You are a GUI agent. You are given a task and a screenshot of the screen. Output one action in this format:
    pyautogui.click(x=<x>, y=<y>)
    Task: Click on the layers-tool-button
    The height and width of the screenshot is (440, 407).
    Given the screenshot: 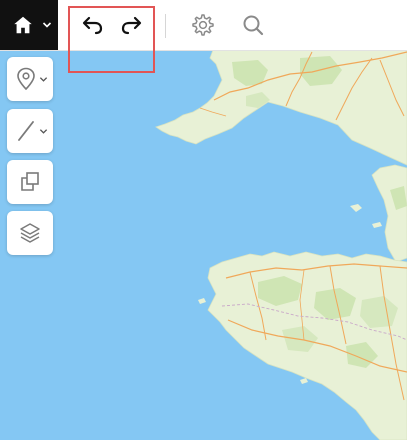 What is the action you would take?
    pyautogui.click(x=30, y=233)
    